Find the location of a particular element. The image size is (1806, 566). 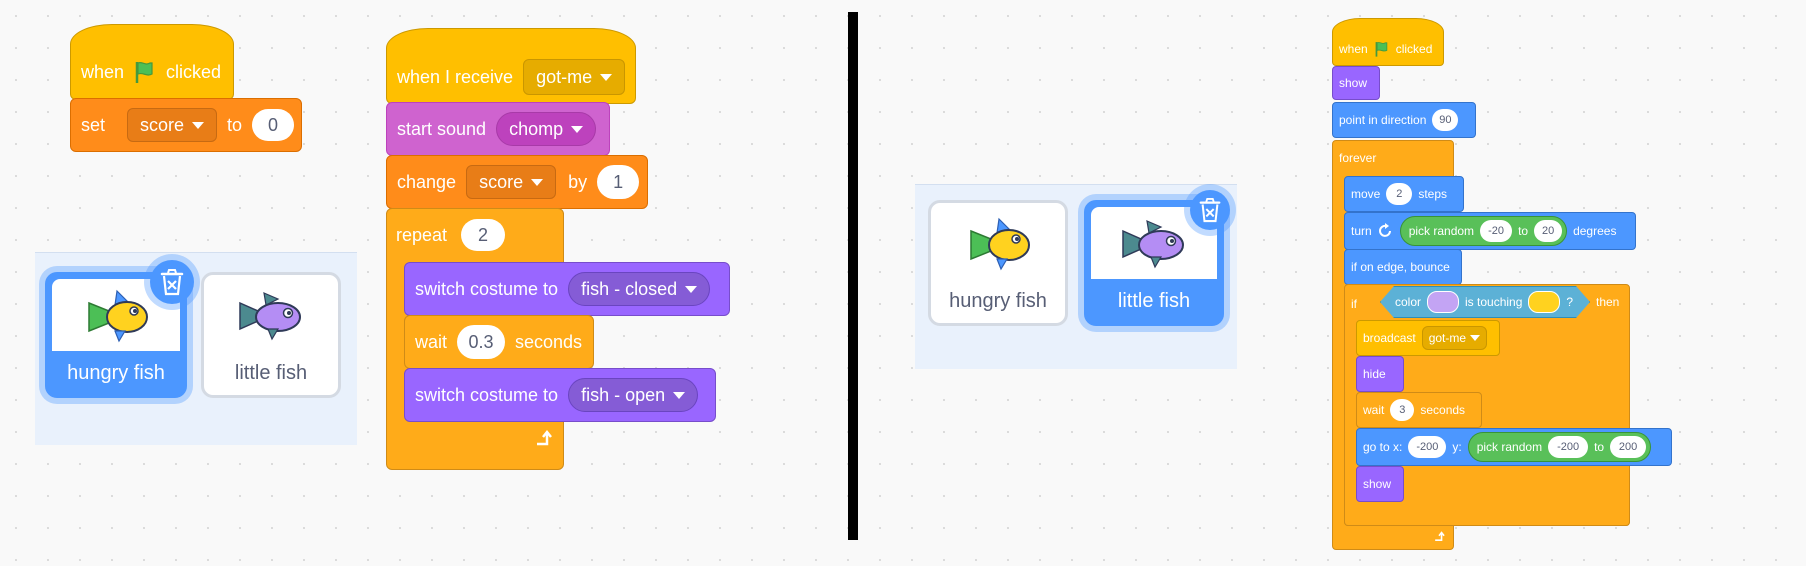

set-value-input: 0 is located at coordinates (273, 125).